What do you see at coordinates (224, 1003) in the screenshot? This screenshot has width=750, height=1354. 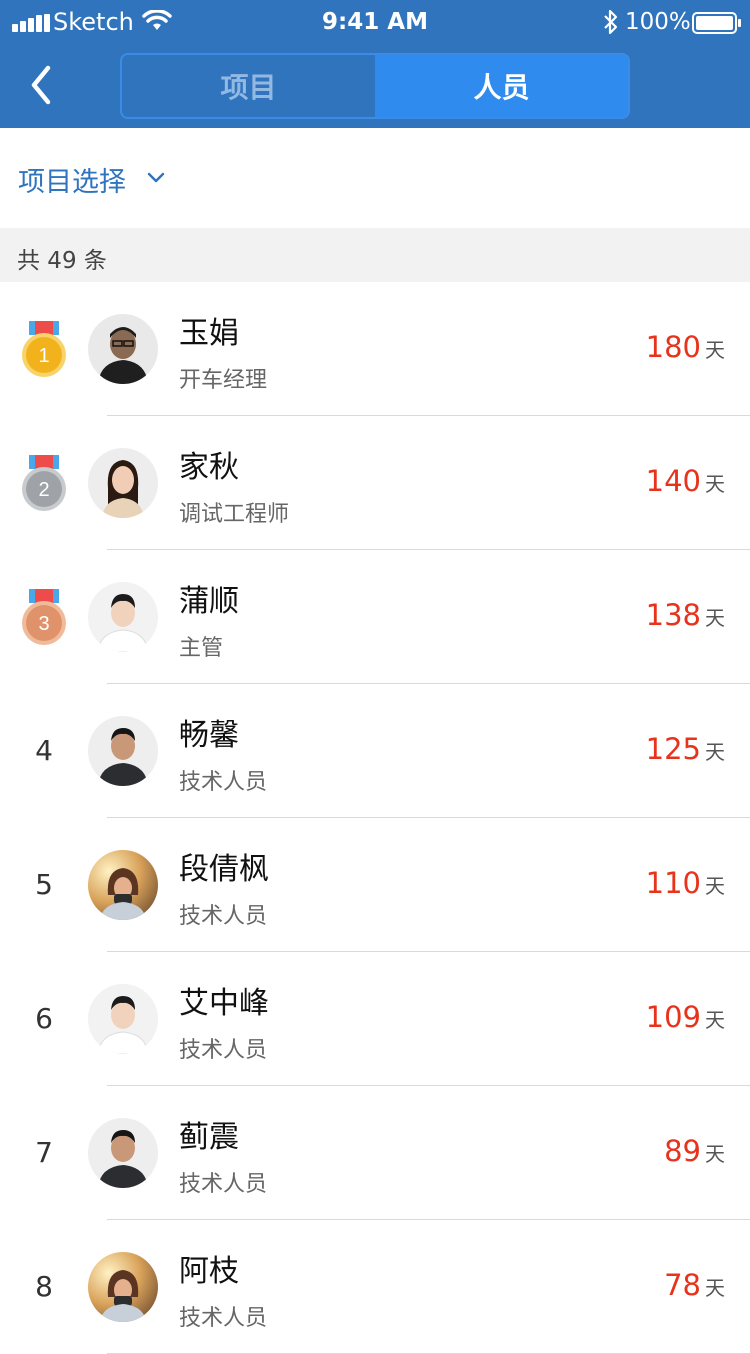 I see `person-name: 艾中峰` at bounding box center [224, 1003].